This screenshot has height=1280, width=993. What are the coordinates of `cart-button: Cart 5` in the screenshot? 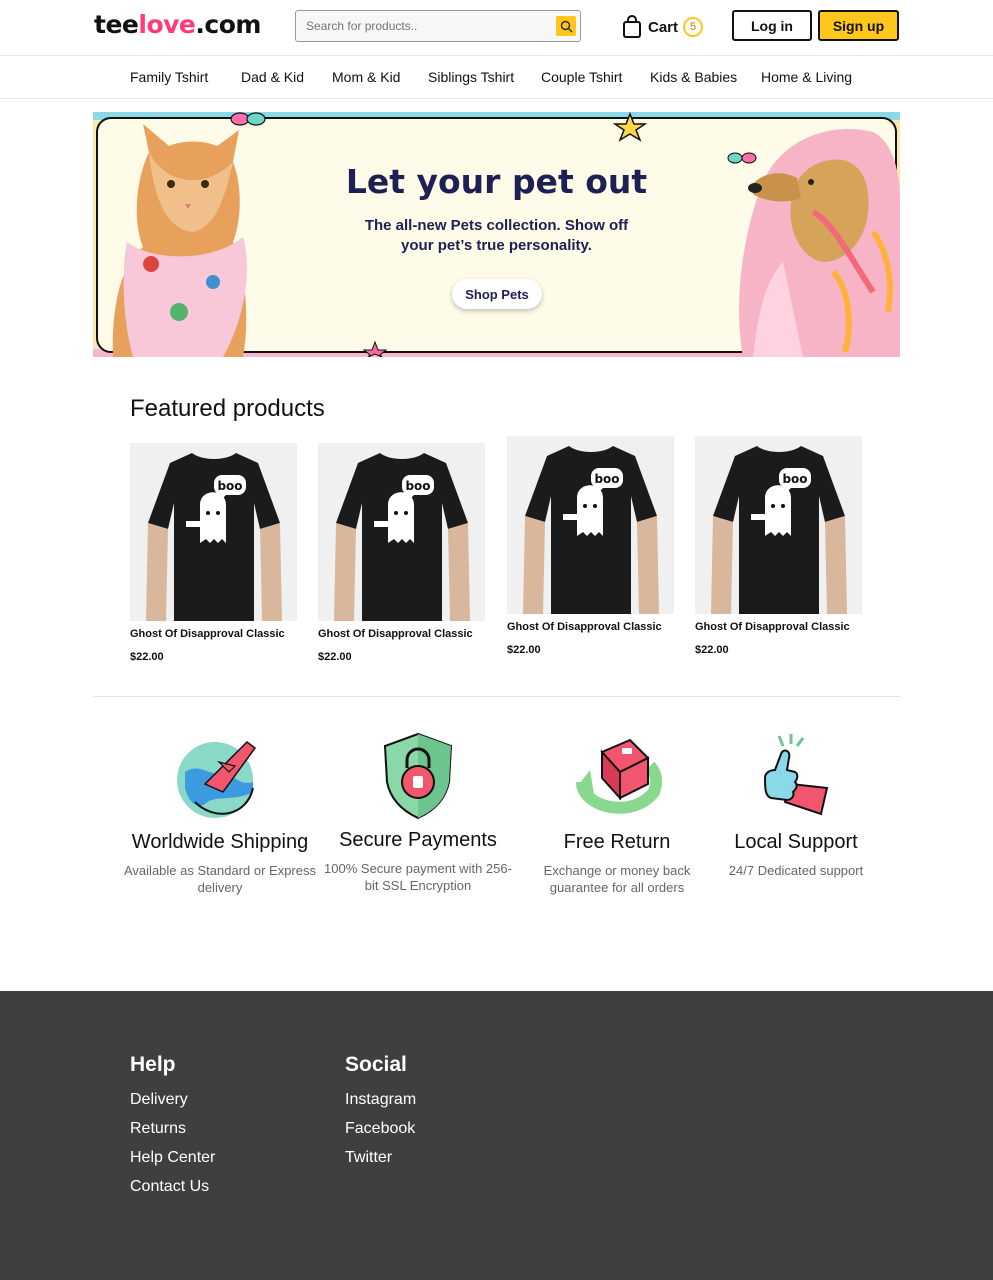 It's located at (663, 27).